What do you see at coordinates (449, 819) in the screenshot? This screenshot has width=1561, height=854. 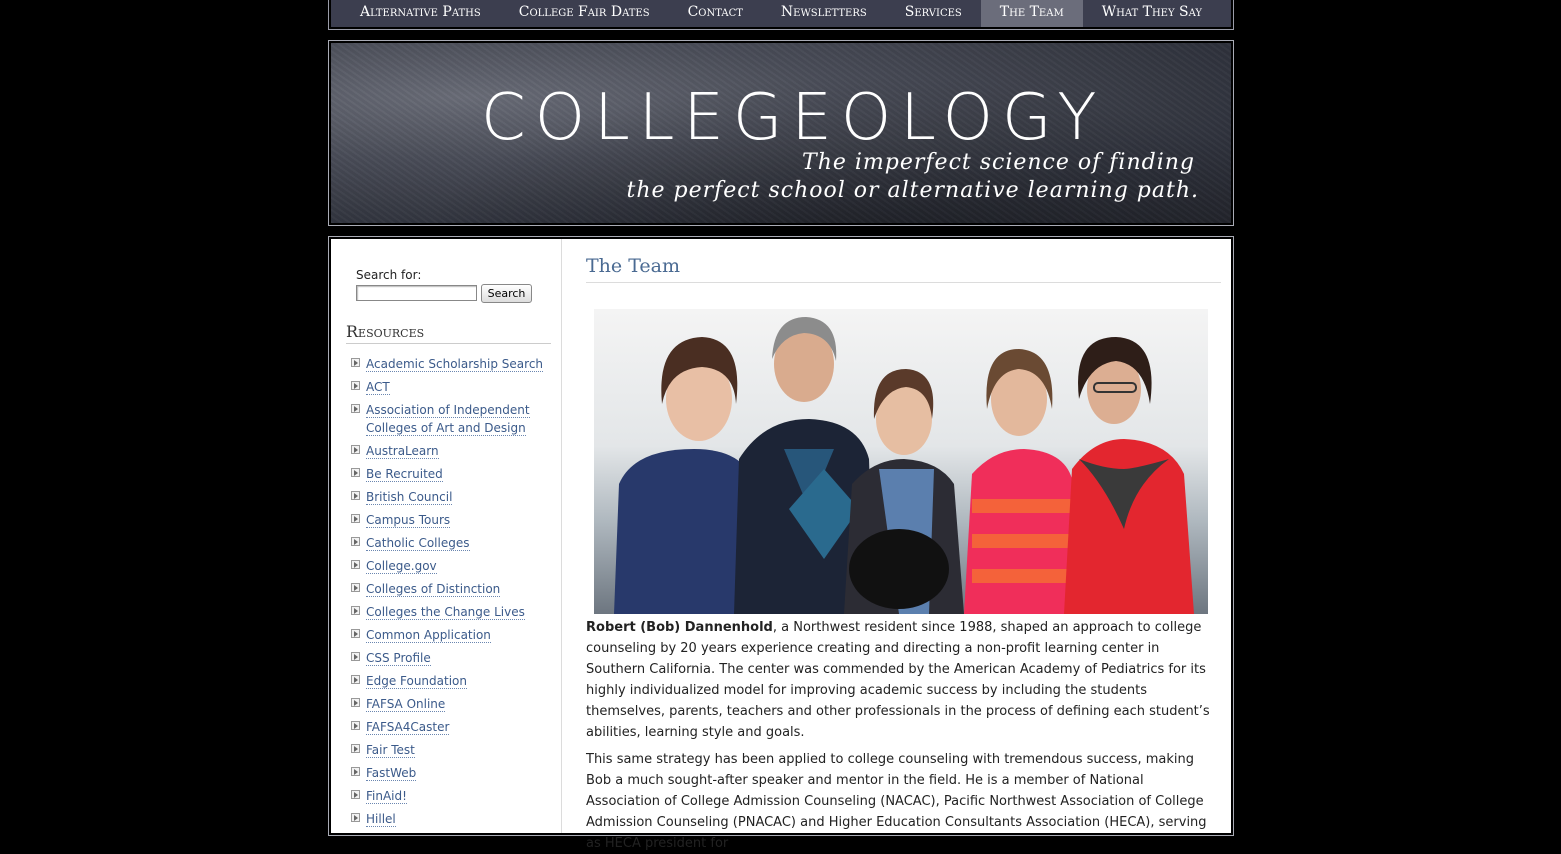 I see `list-item: Hillel` at bounding box center [449, 819].